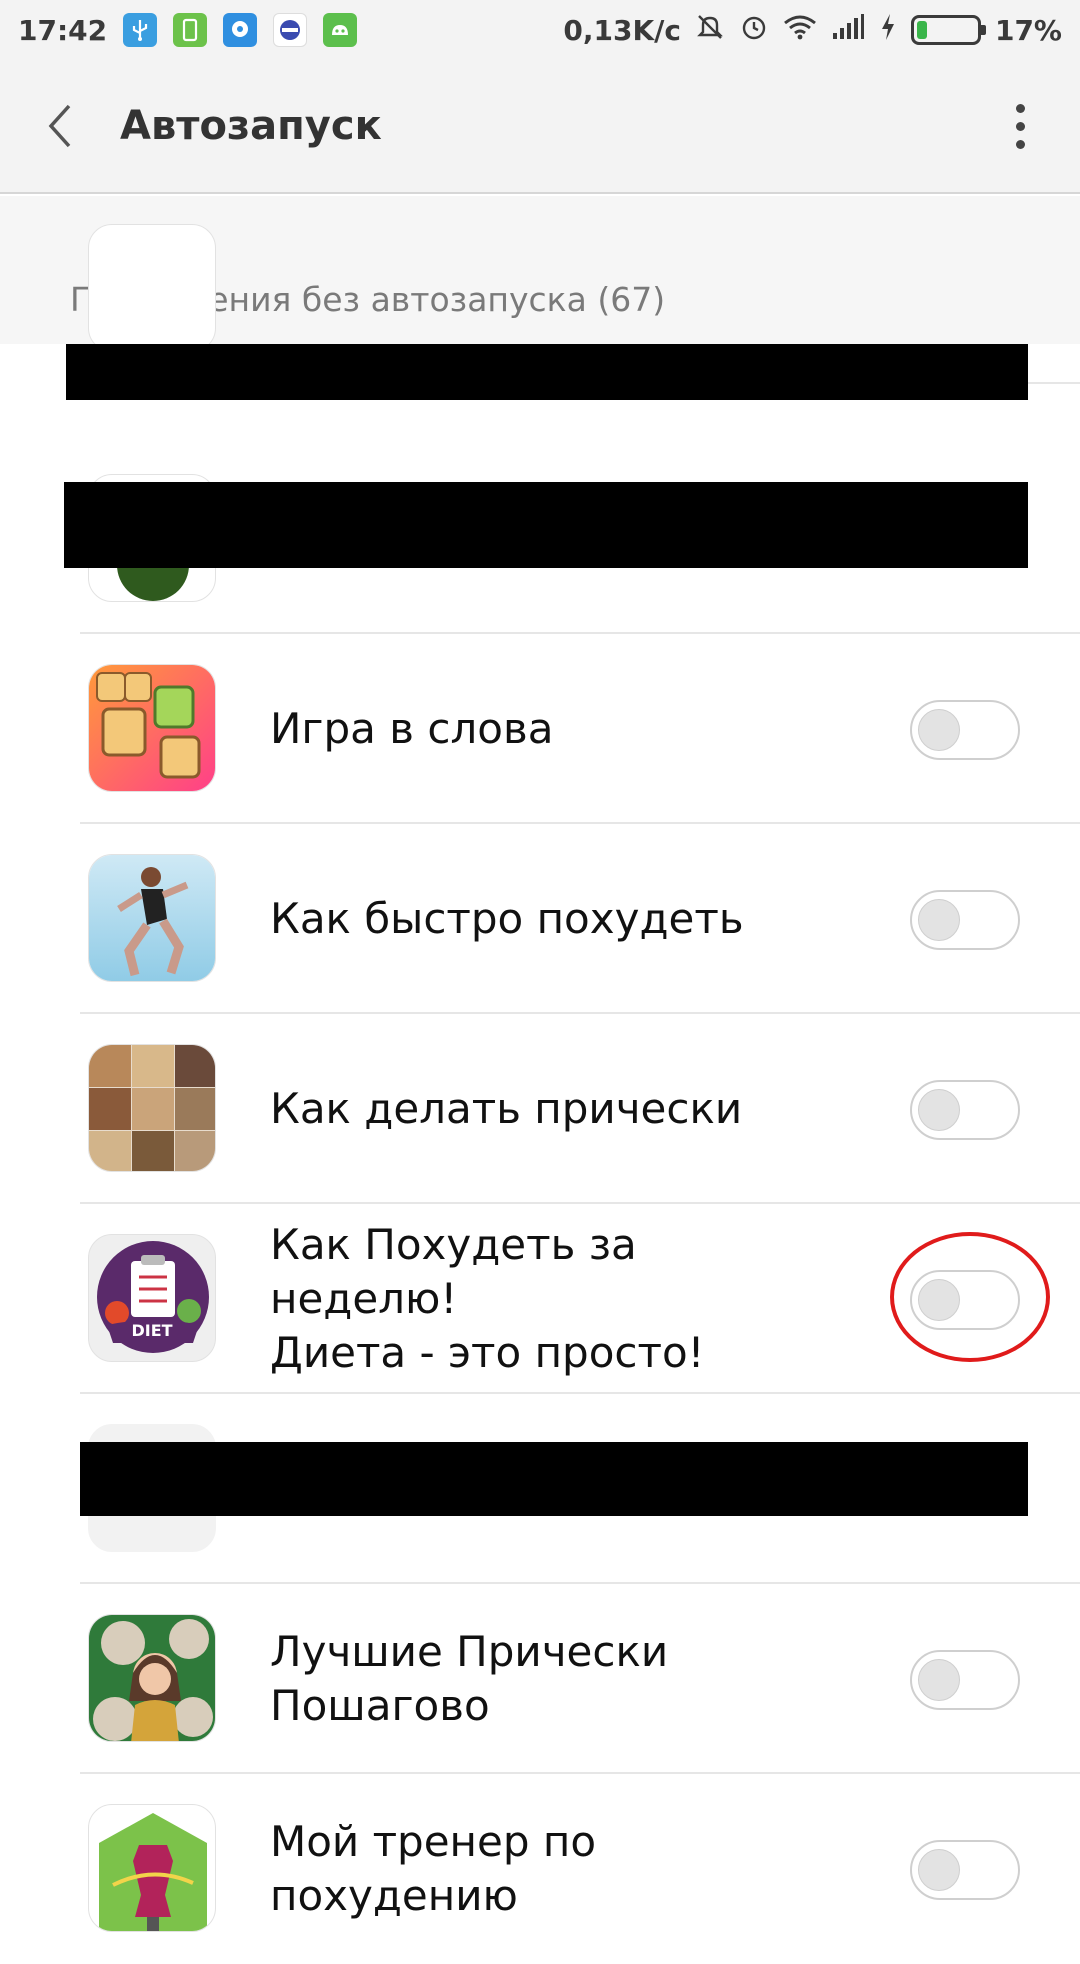 This screenshot has height=1964, width=1080. What do you see at coordinates (152, 1330) in the screenshot?
I see `diet-icon-text: DIET` at bounding box center [152, 1330].